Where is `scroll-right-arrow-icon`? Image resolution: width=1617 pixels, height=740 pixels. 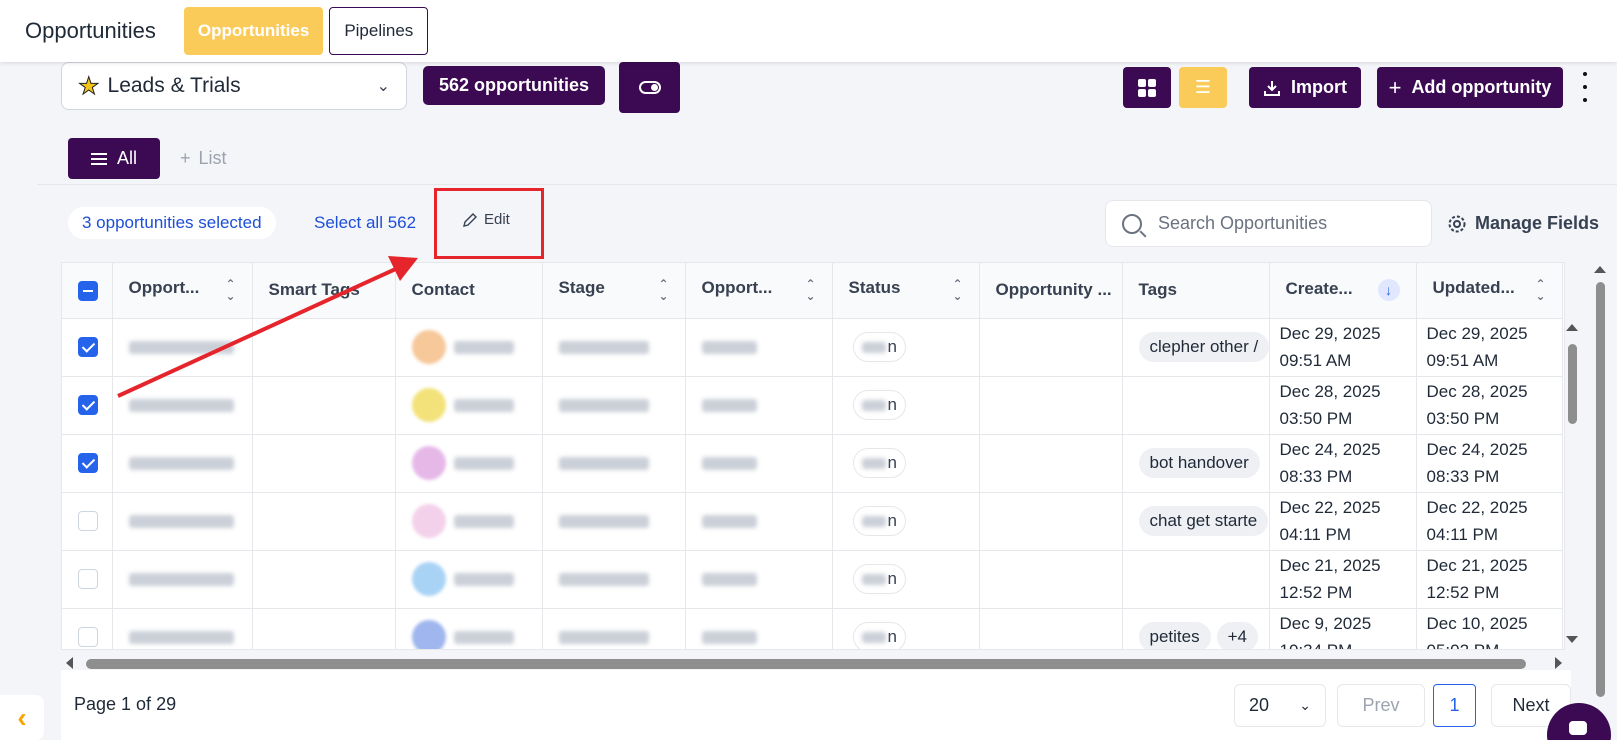 scroll-right-arrow-icon is located at coordinates (1558, 663).